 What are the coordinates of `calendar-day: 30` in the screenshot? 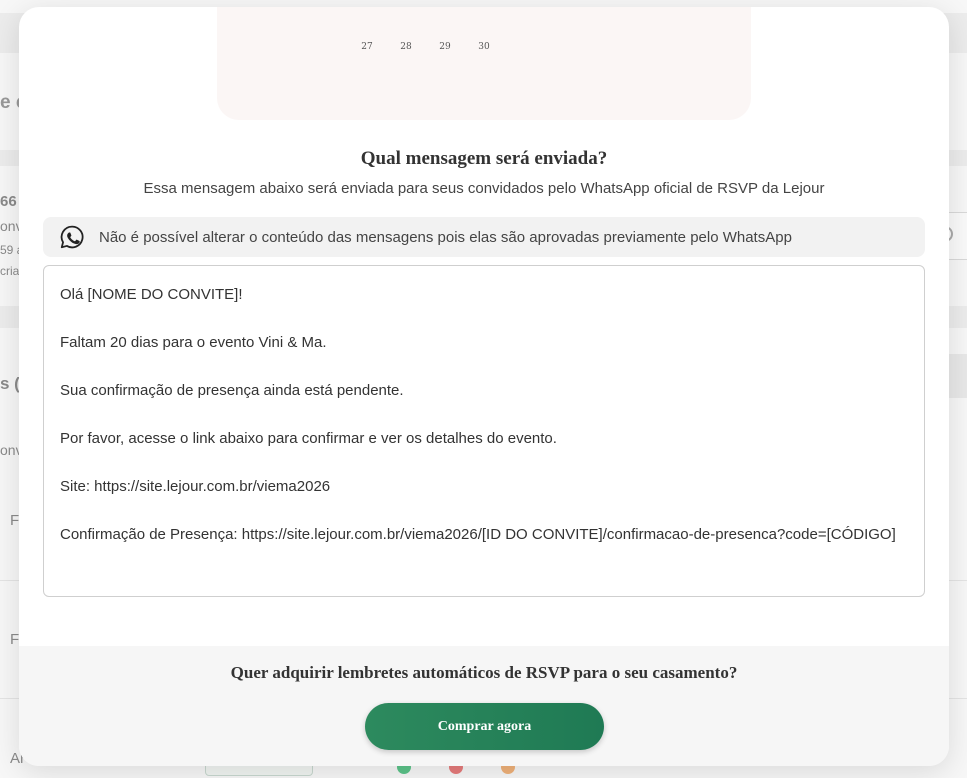 It's located at (484, 47).